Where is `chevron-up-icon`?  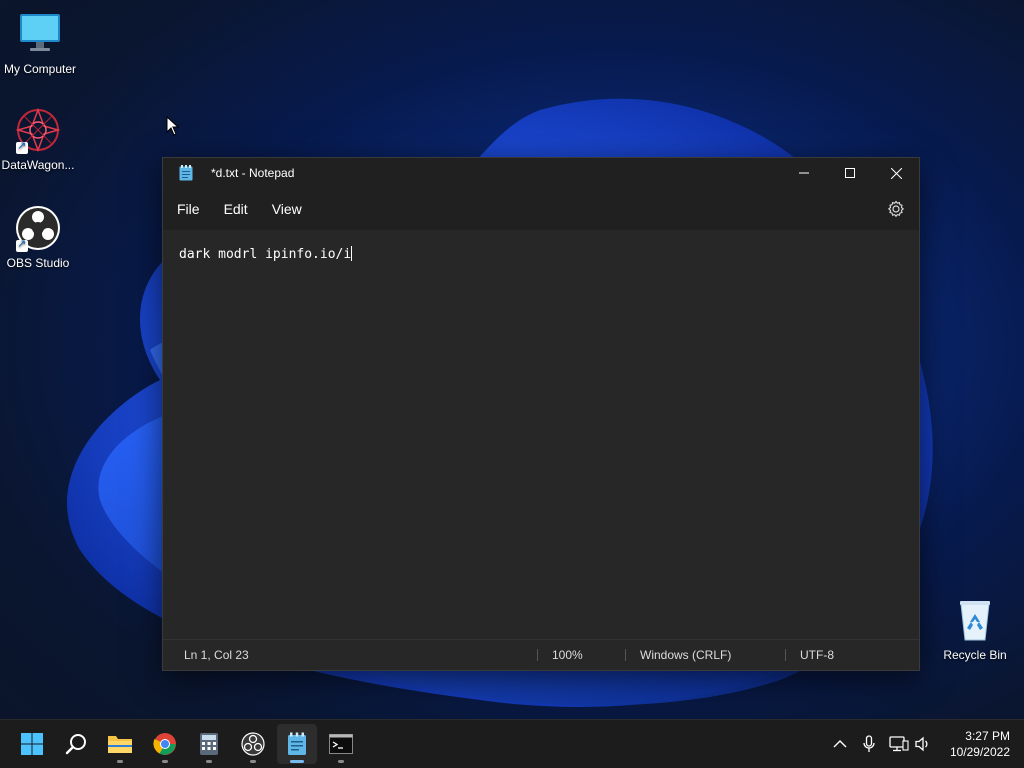
chevron-up-icon is located at coordinates (840, 744).